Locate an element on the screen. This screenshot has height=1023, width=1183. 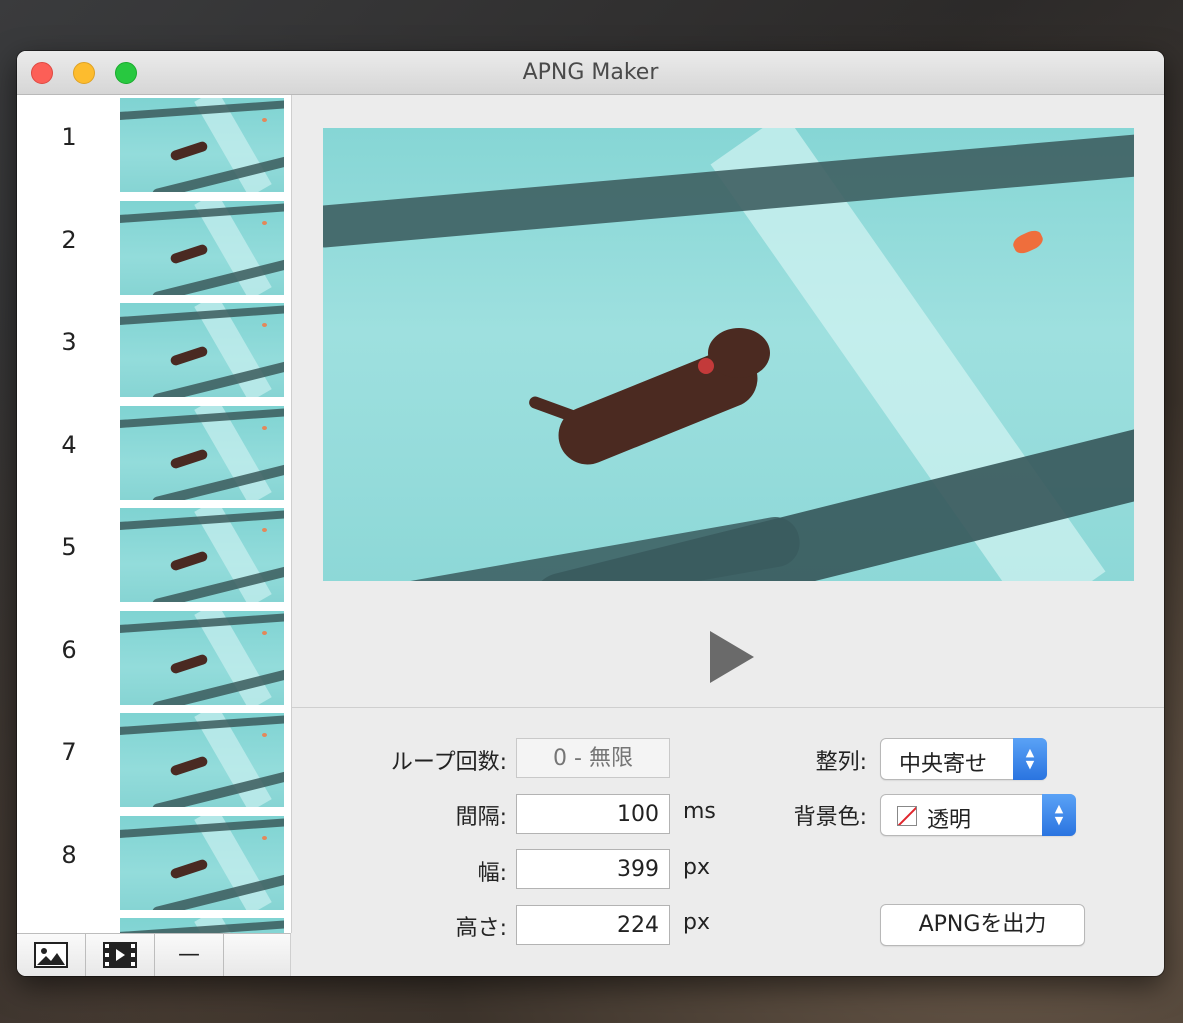
frame-number: 7 is located at coordinates (69, 752).